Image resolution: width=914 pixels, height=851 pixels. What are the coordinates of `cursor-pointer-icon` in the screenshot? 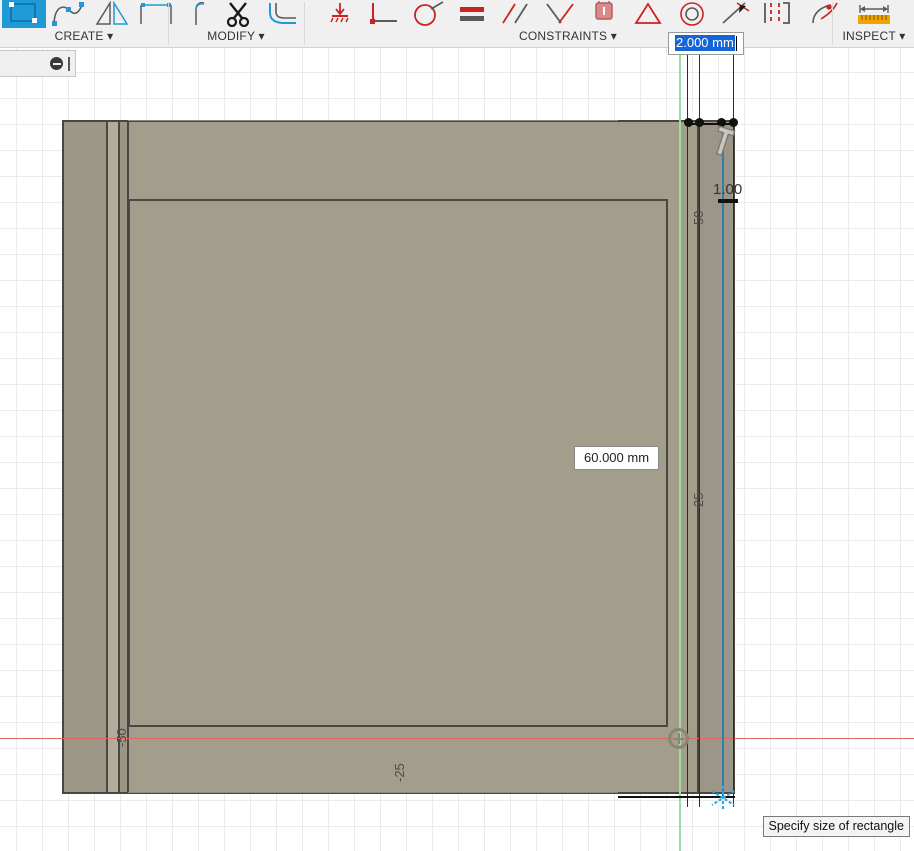 It's located at (725, 145).